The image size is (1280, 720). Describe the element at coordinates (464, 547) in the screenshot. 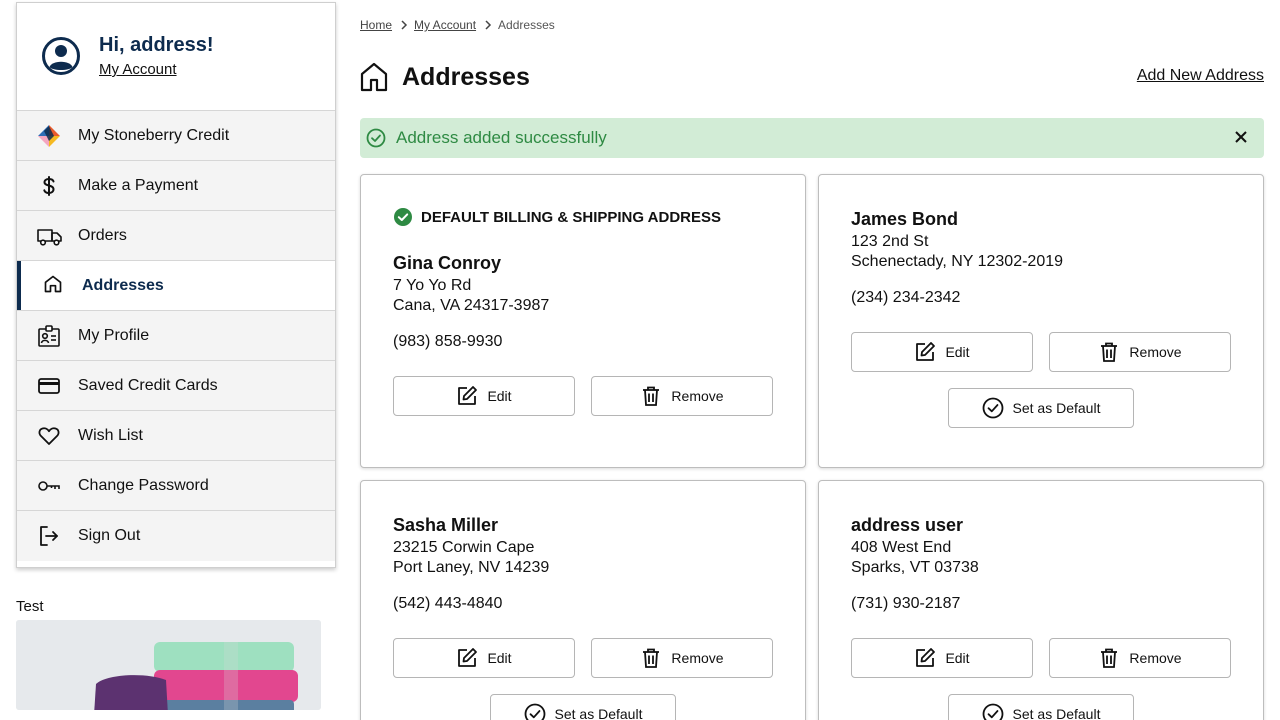

I see `address-street: 23215 Corwin Cape` at that location.